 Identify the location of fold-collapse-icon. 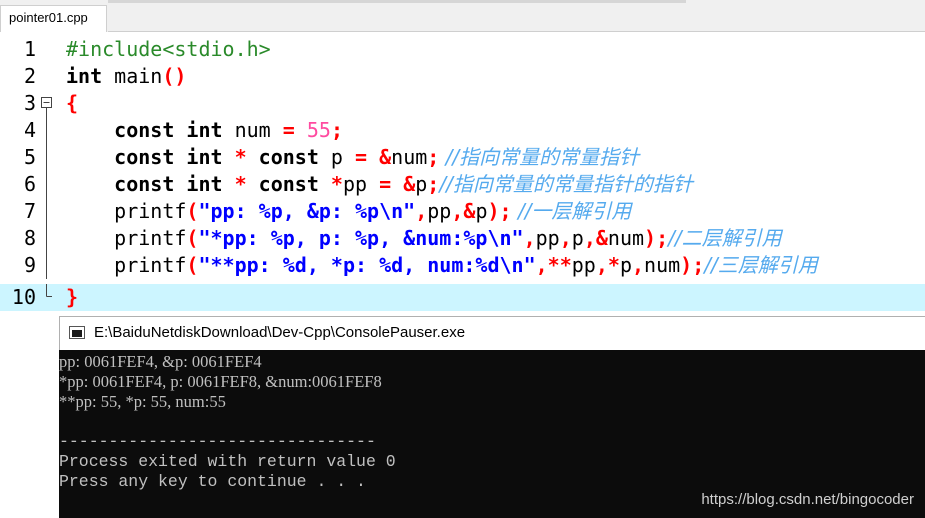
(47, 103).